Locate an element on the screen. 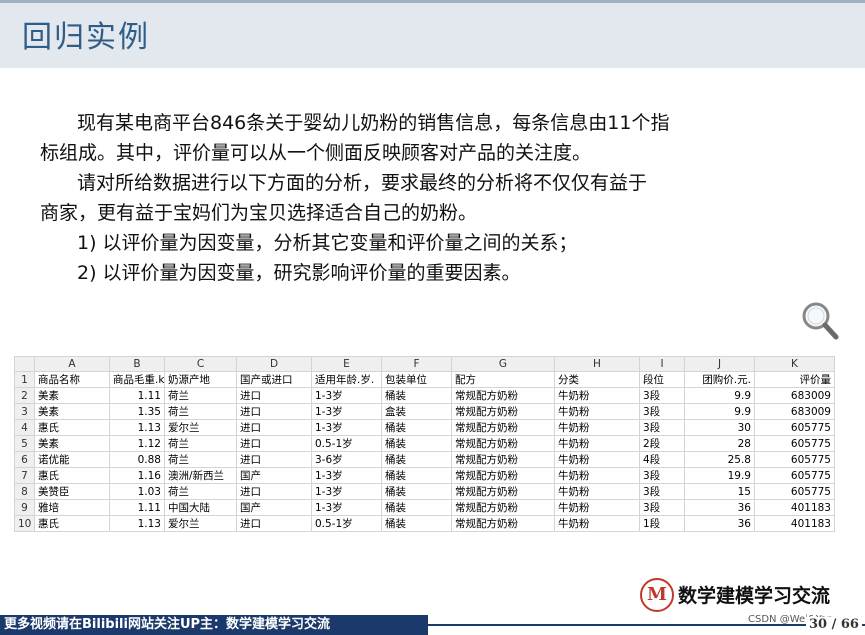 The width and height of the screenshot is (865, 635). row-number: 8 is located at coordinates (24, 491).